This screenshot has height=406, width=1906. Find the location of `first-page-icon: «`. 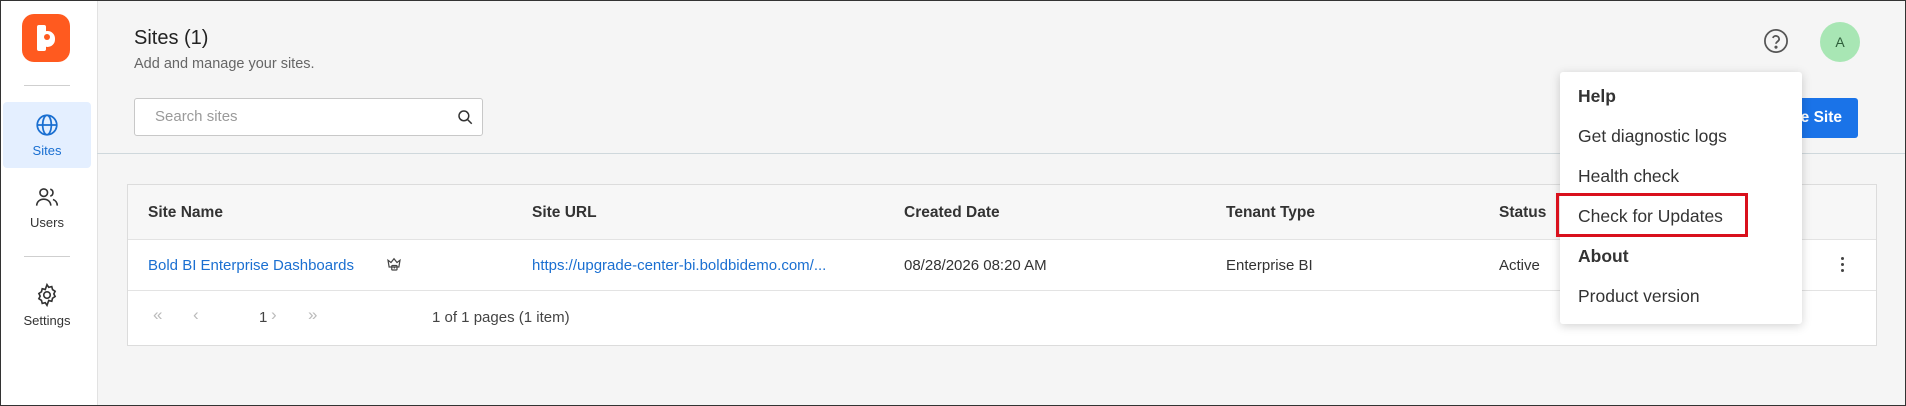

first-page-icon: « is located at coordinates (157, 315).